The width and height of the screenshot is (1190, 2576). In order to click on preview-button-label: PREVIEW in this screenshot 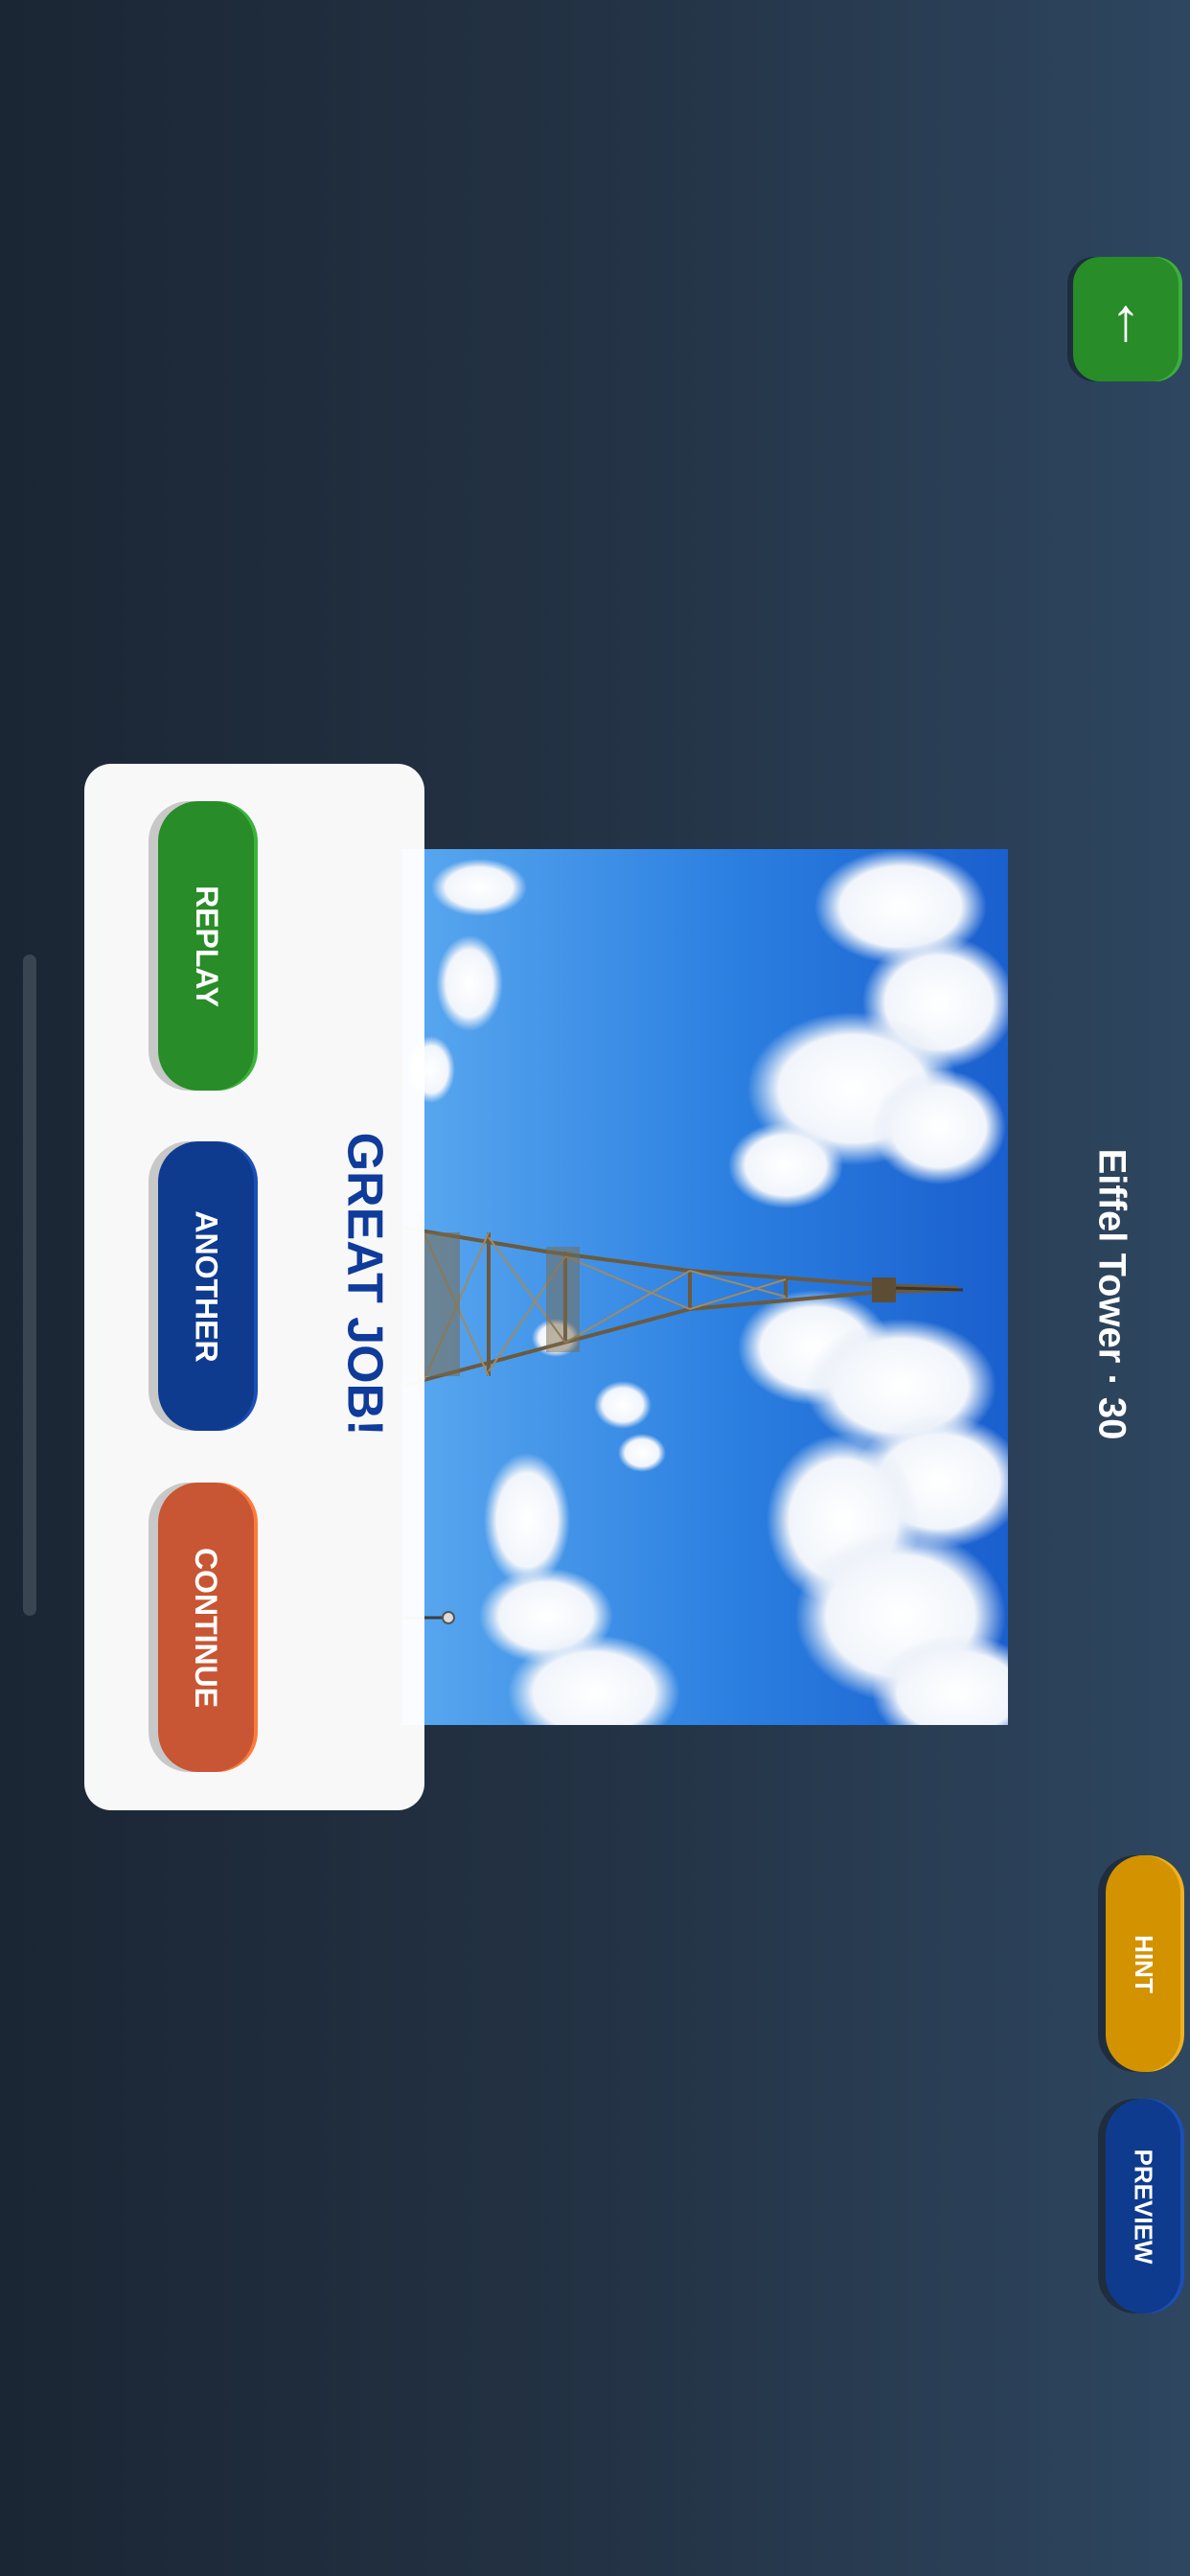, I will do `click(1143, 2206)`.